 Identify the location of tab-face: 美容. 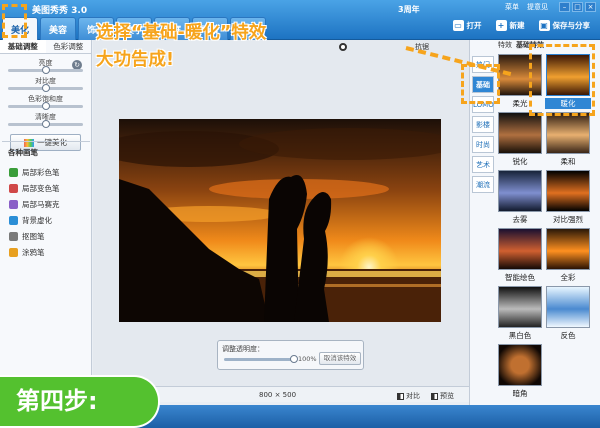
(58, 28).